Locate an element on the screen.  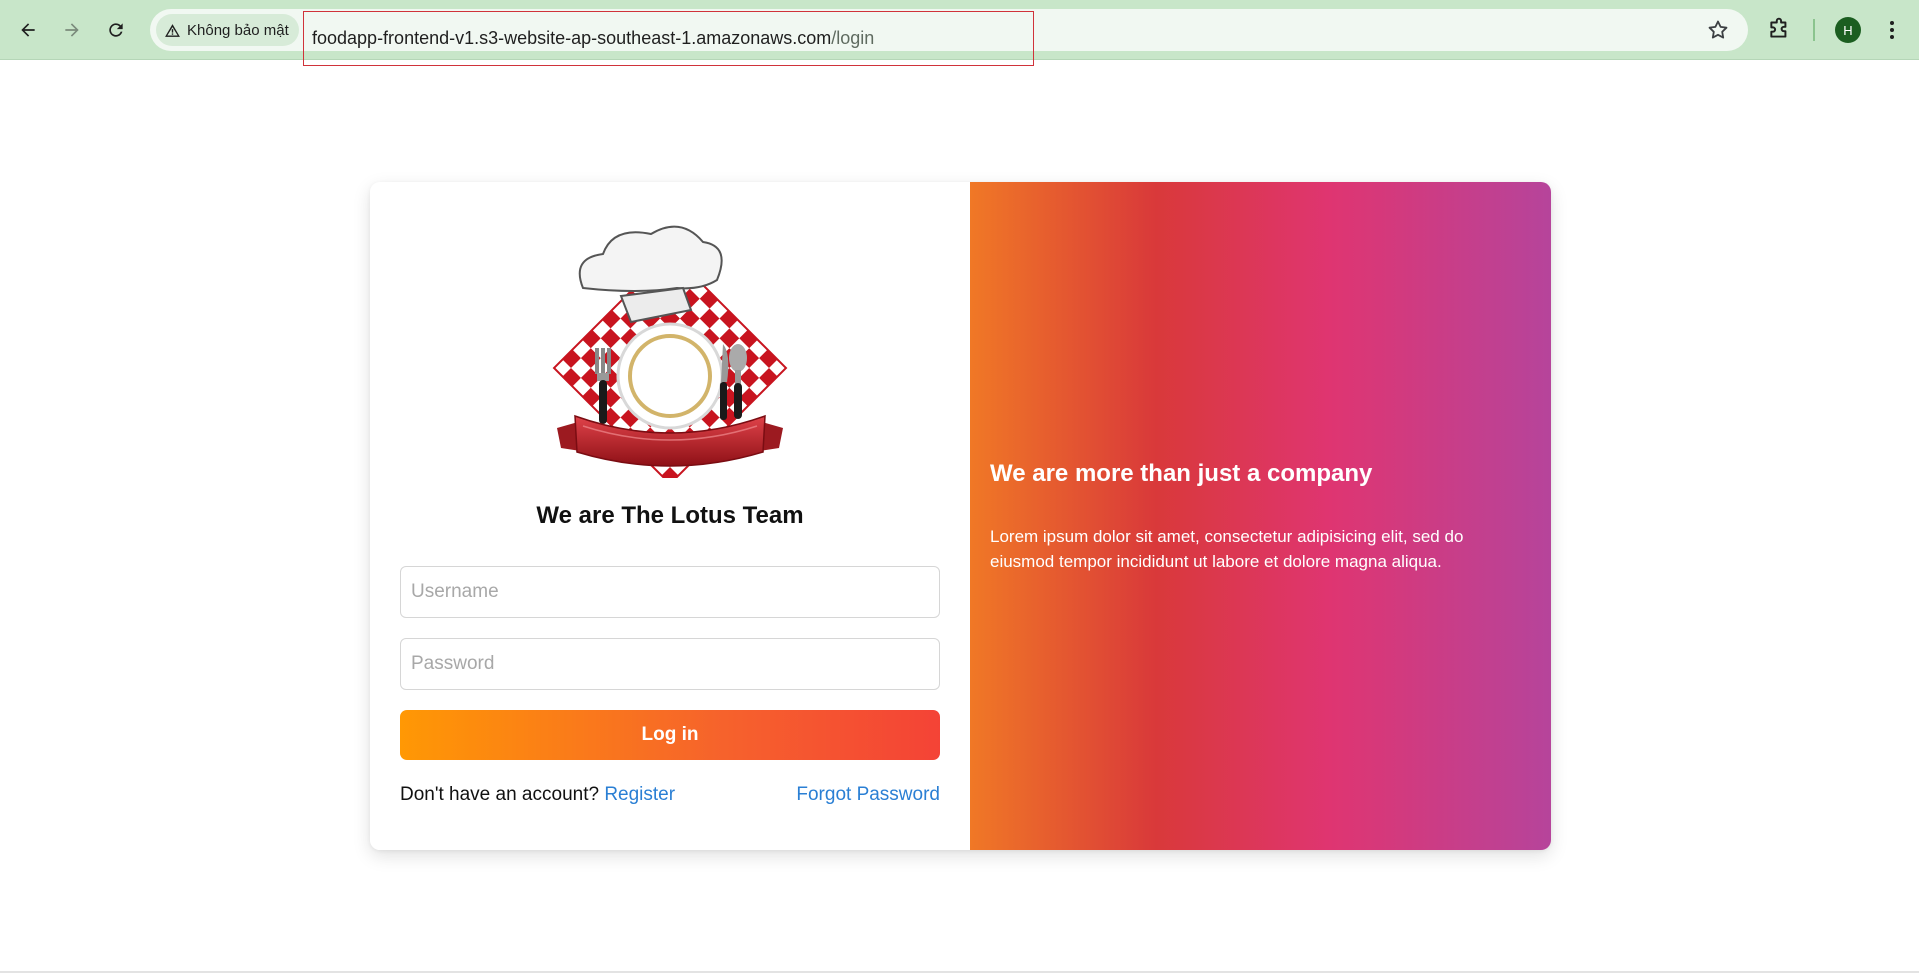
forward-button is located at coordinates (72, 30).